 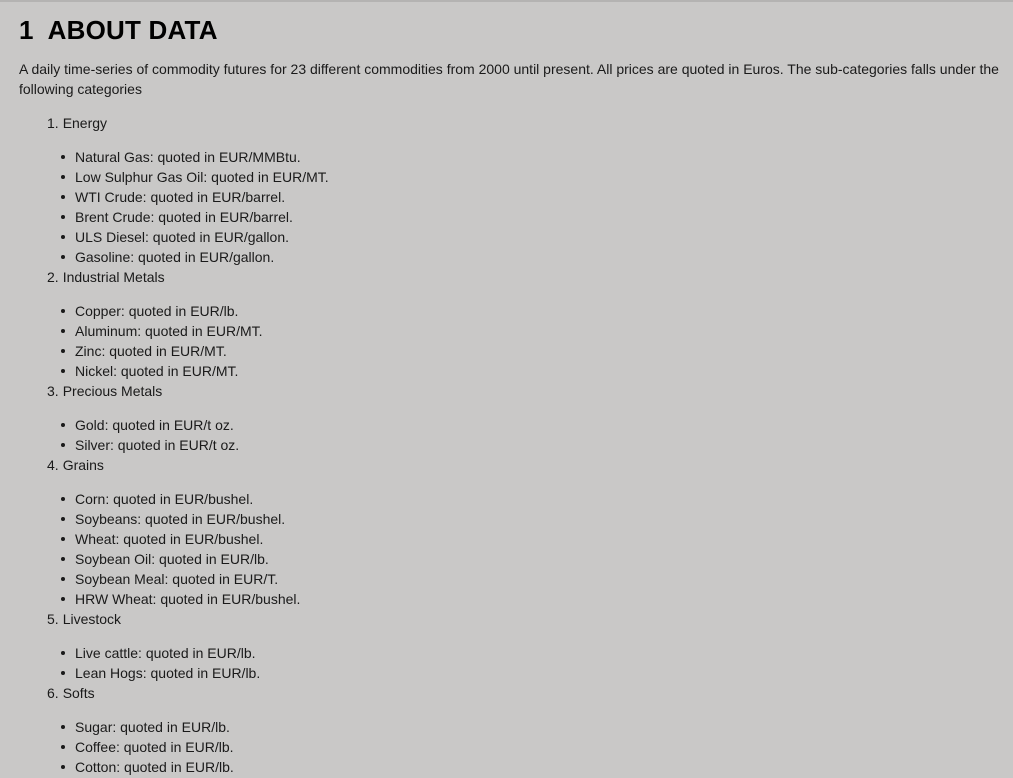 What do you see at coordinates (85, 123) in the screenshot?
I see `category-name: Energy` at bounding box center [85, 123].